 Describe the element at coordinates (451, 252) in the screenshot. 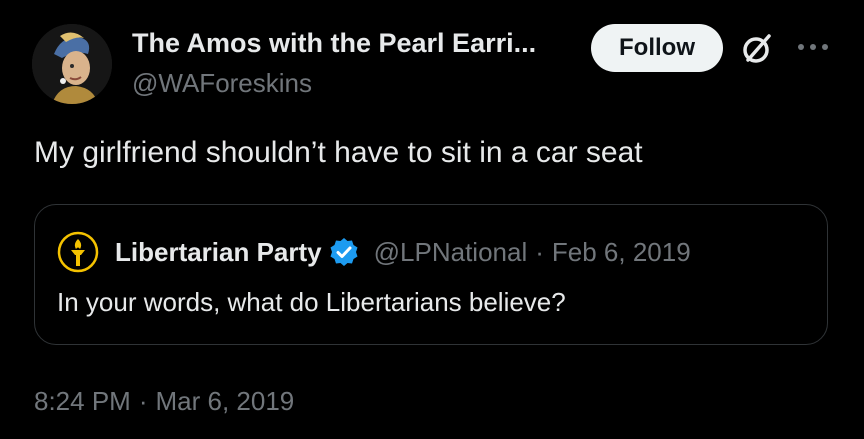

I see `quoted-author-handle: @LPNational` at that location.